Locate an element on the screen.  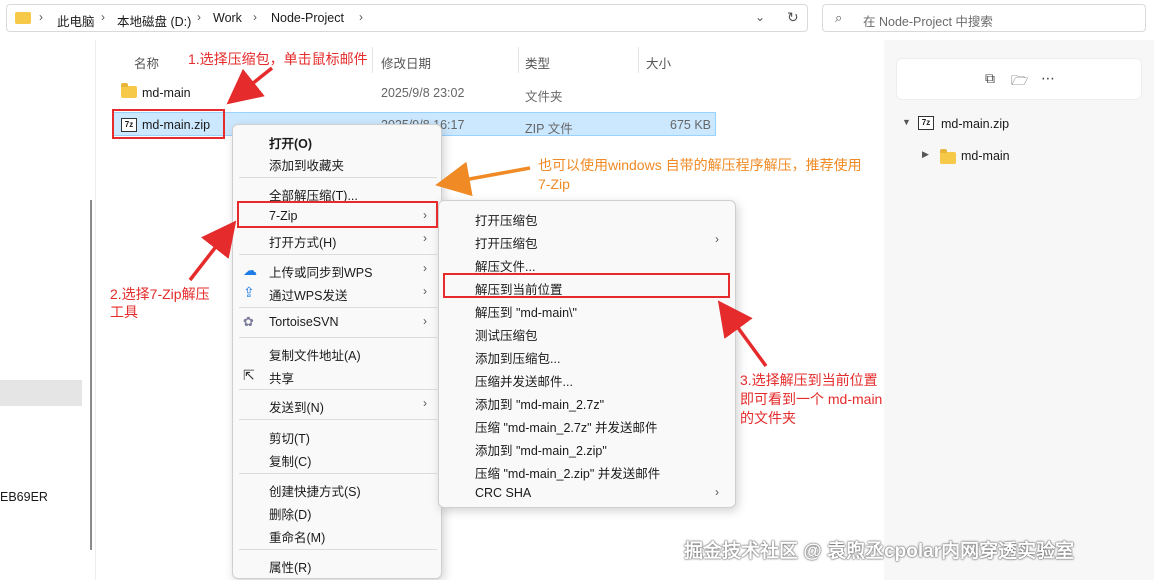
arrow-tip is located at coordinates (483, 179).